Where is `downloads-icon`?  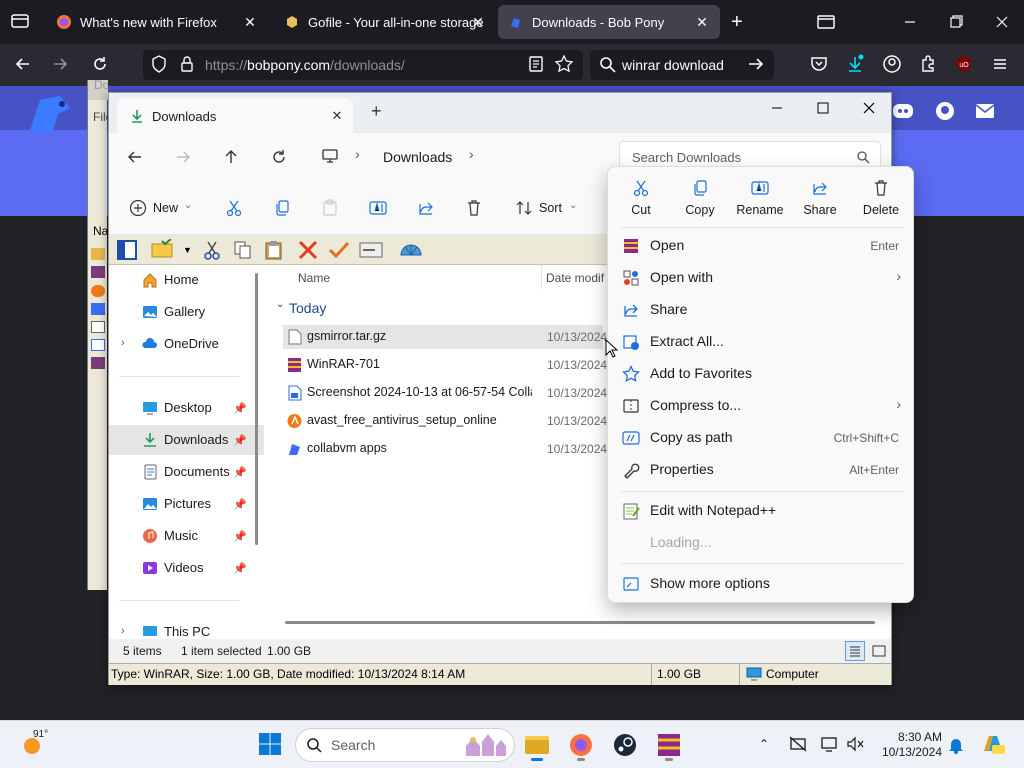 downloads-icon is located at coordinates (856, 65).